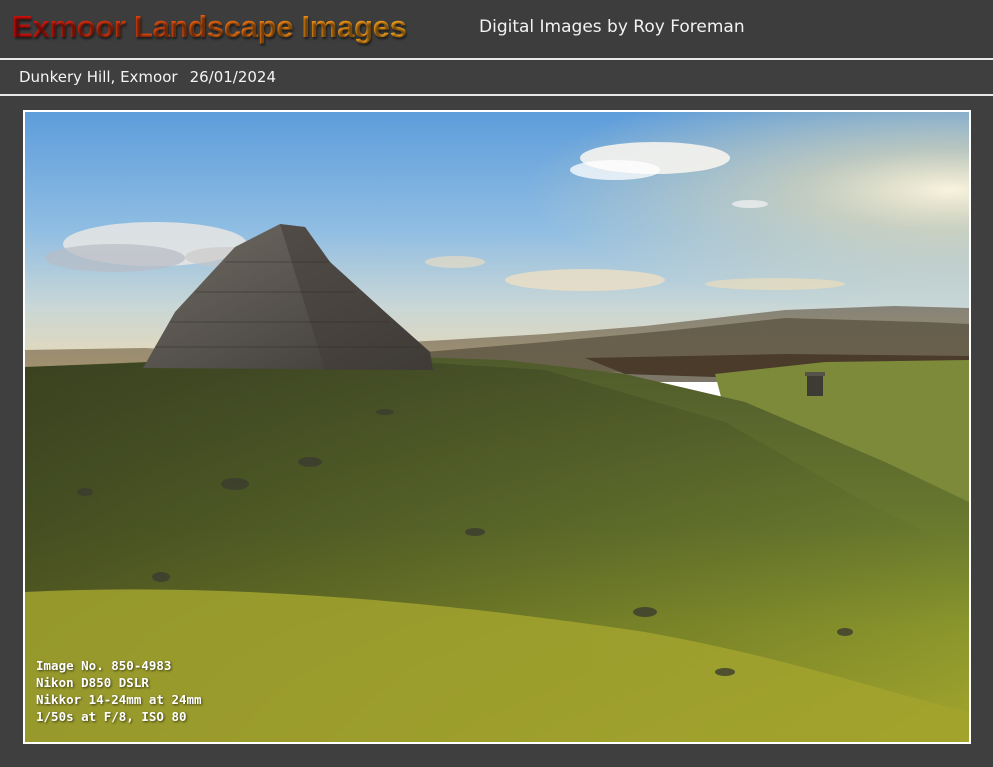 The image size is (993, 767). I want to click on site-title: Exmoor Landscape Images, so click(209, 27).